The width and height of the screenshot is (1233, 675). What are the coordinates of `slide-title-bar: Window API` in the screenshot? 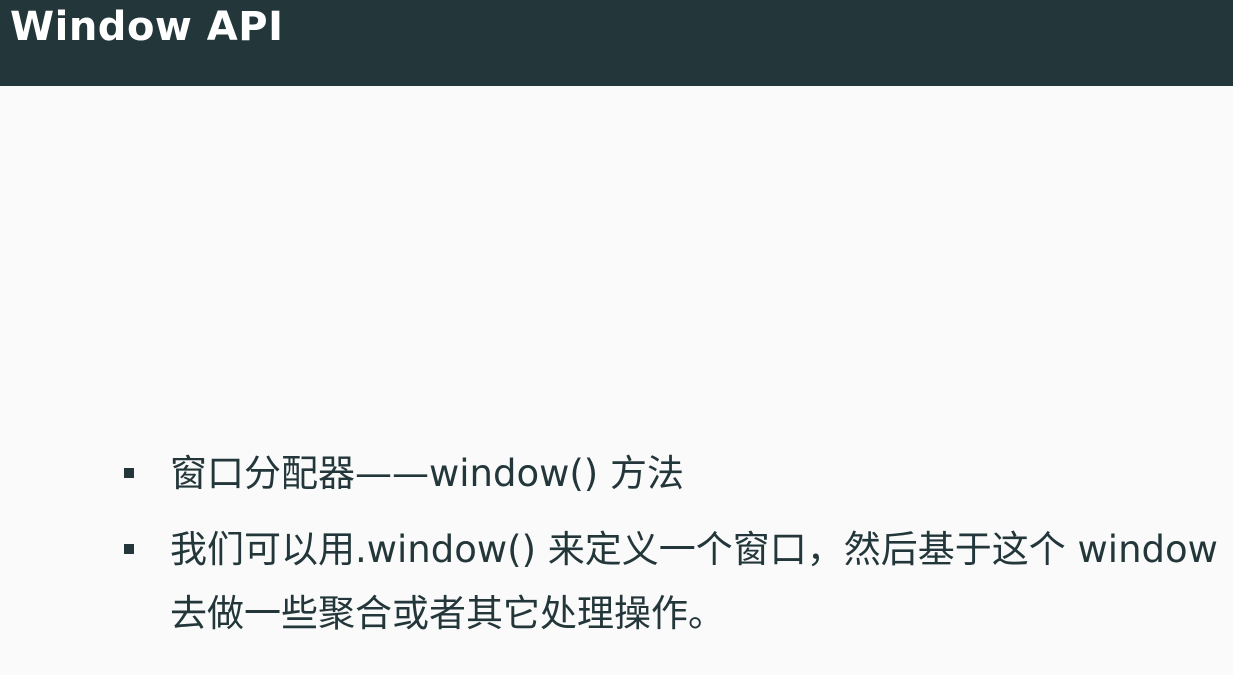 It's located at (616, 43).